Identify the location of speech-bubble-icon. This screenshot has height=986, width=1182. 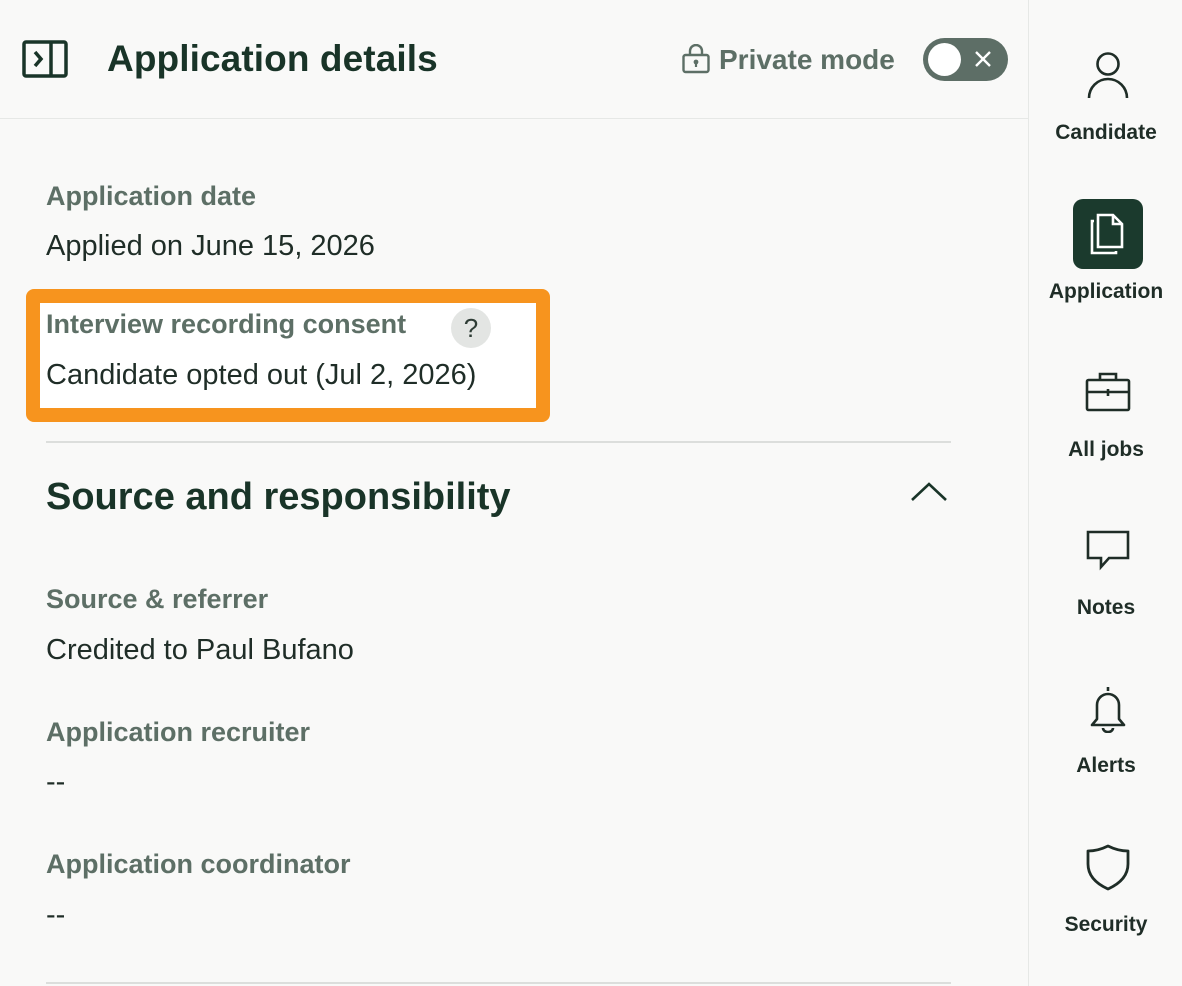
(1108, 550).